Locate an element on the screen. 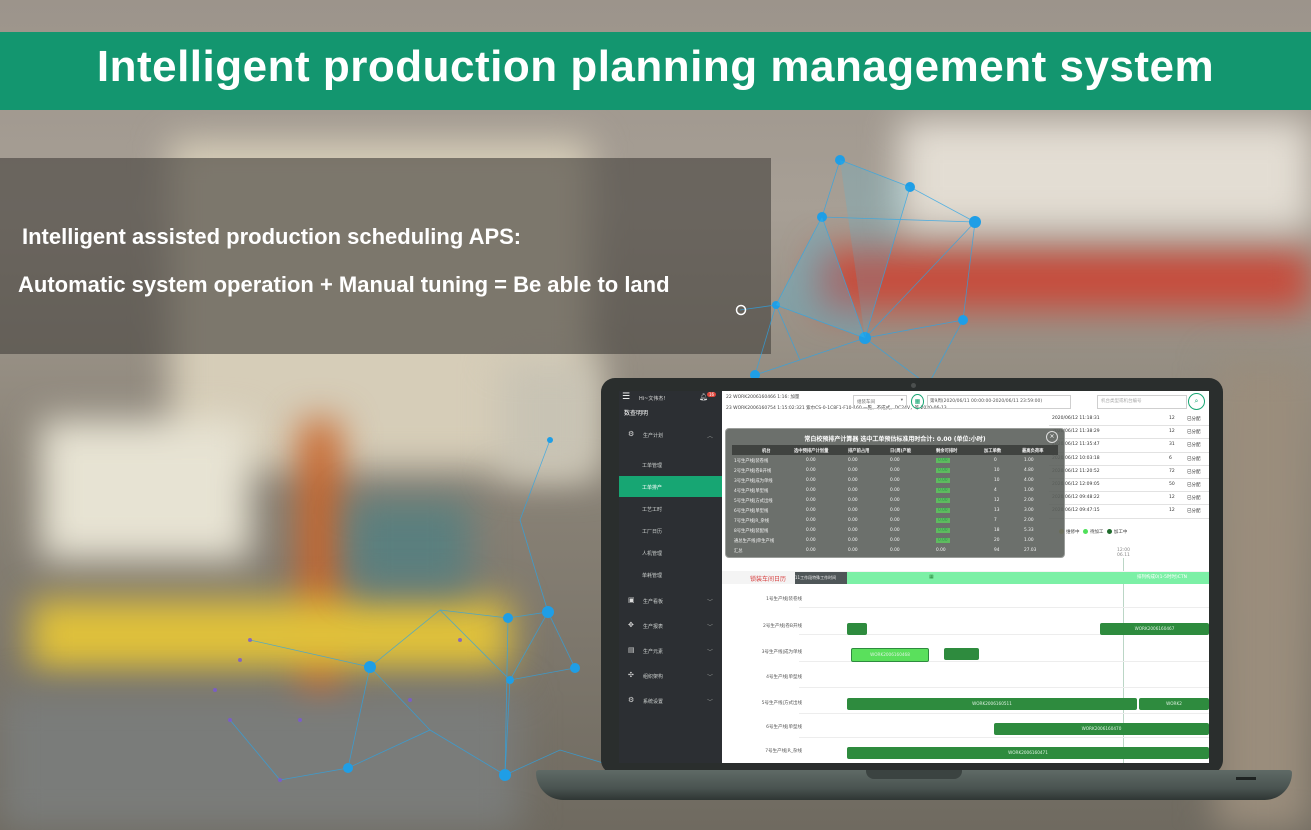 The image size is (1311, 830). sidebar-subitem-consumption: 单耗管理 is located at coordinates (670, 574).